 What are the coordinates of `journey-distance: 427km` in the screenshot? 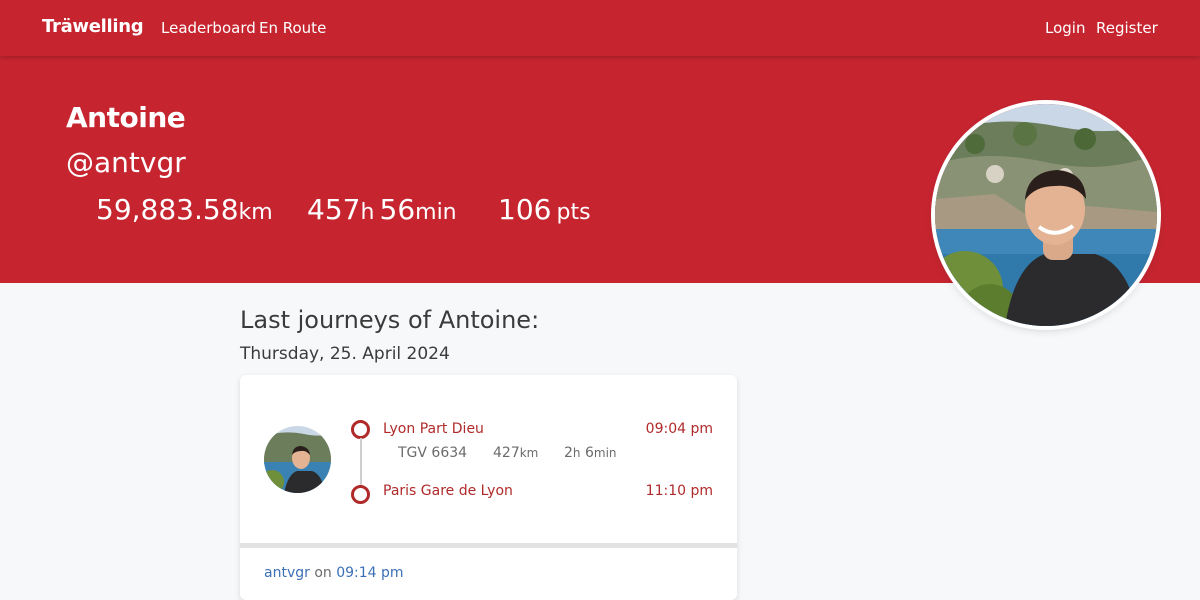 It's located at (515, 453).